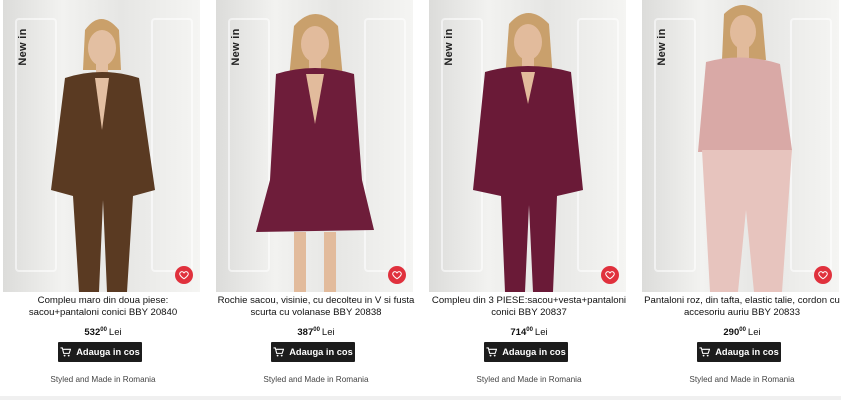  Describe the element at coordinates (742, 332) in the screenshot. I see `product-price: 29000 Lei` at that location.